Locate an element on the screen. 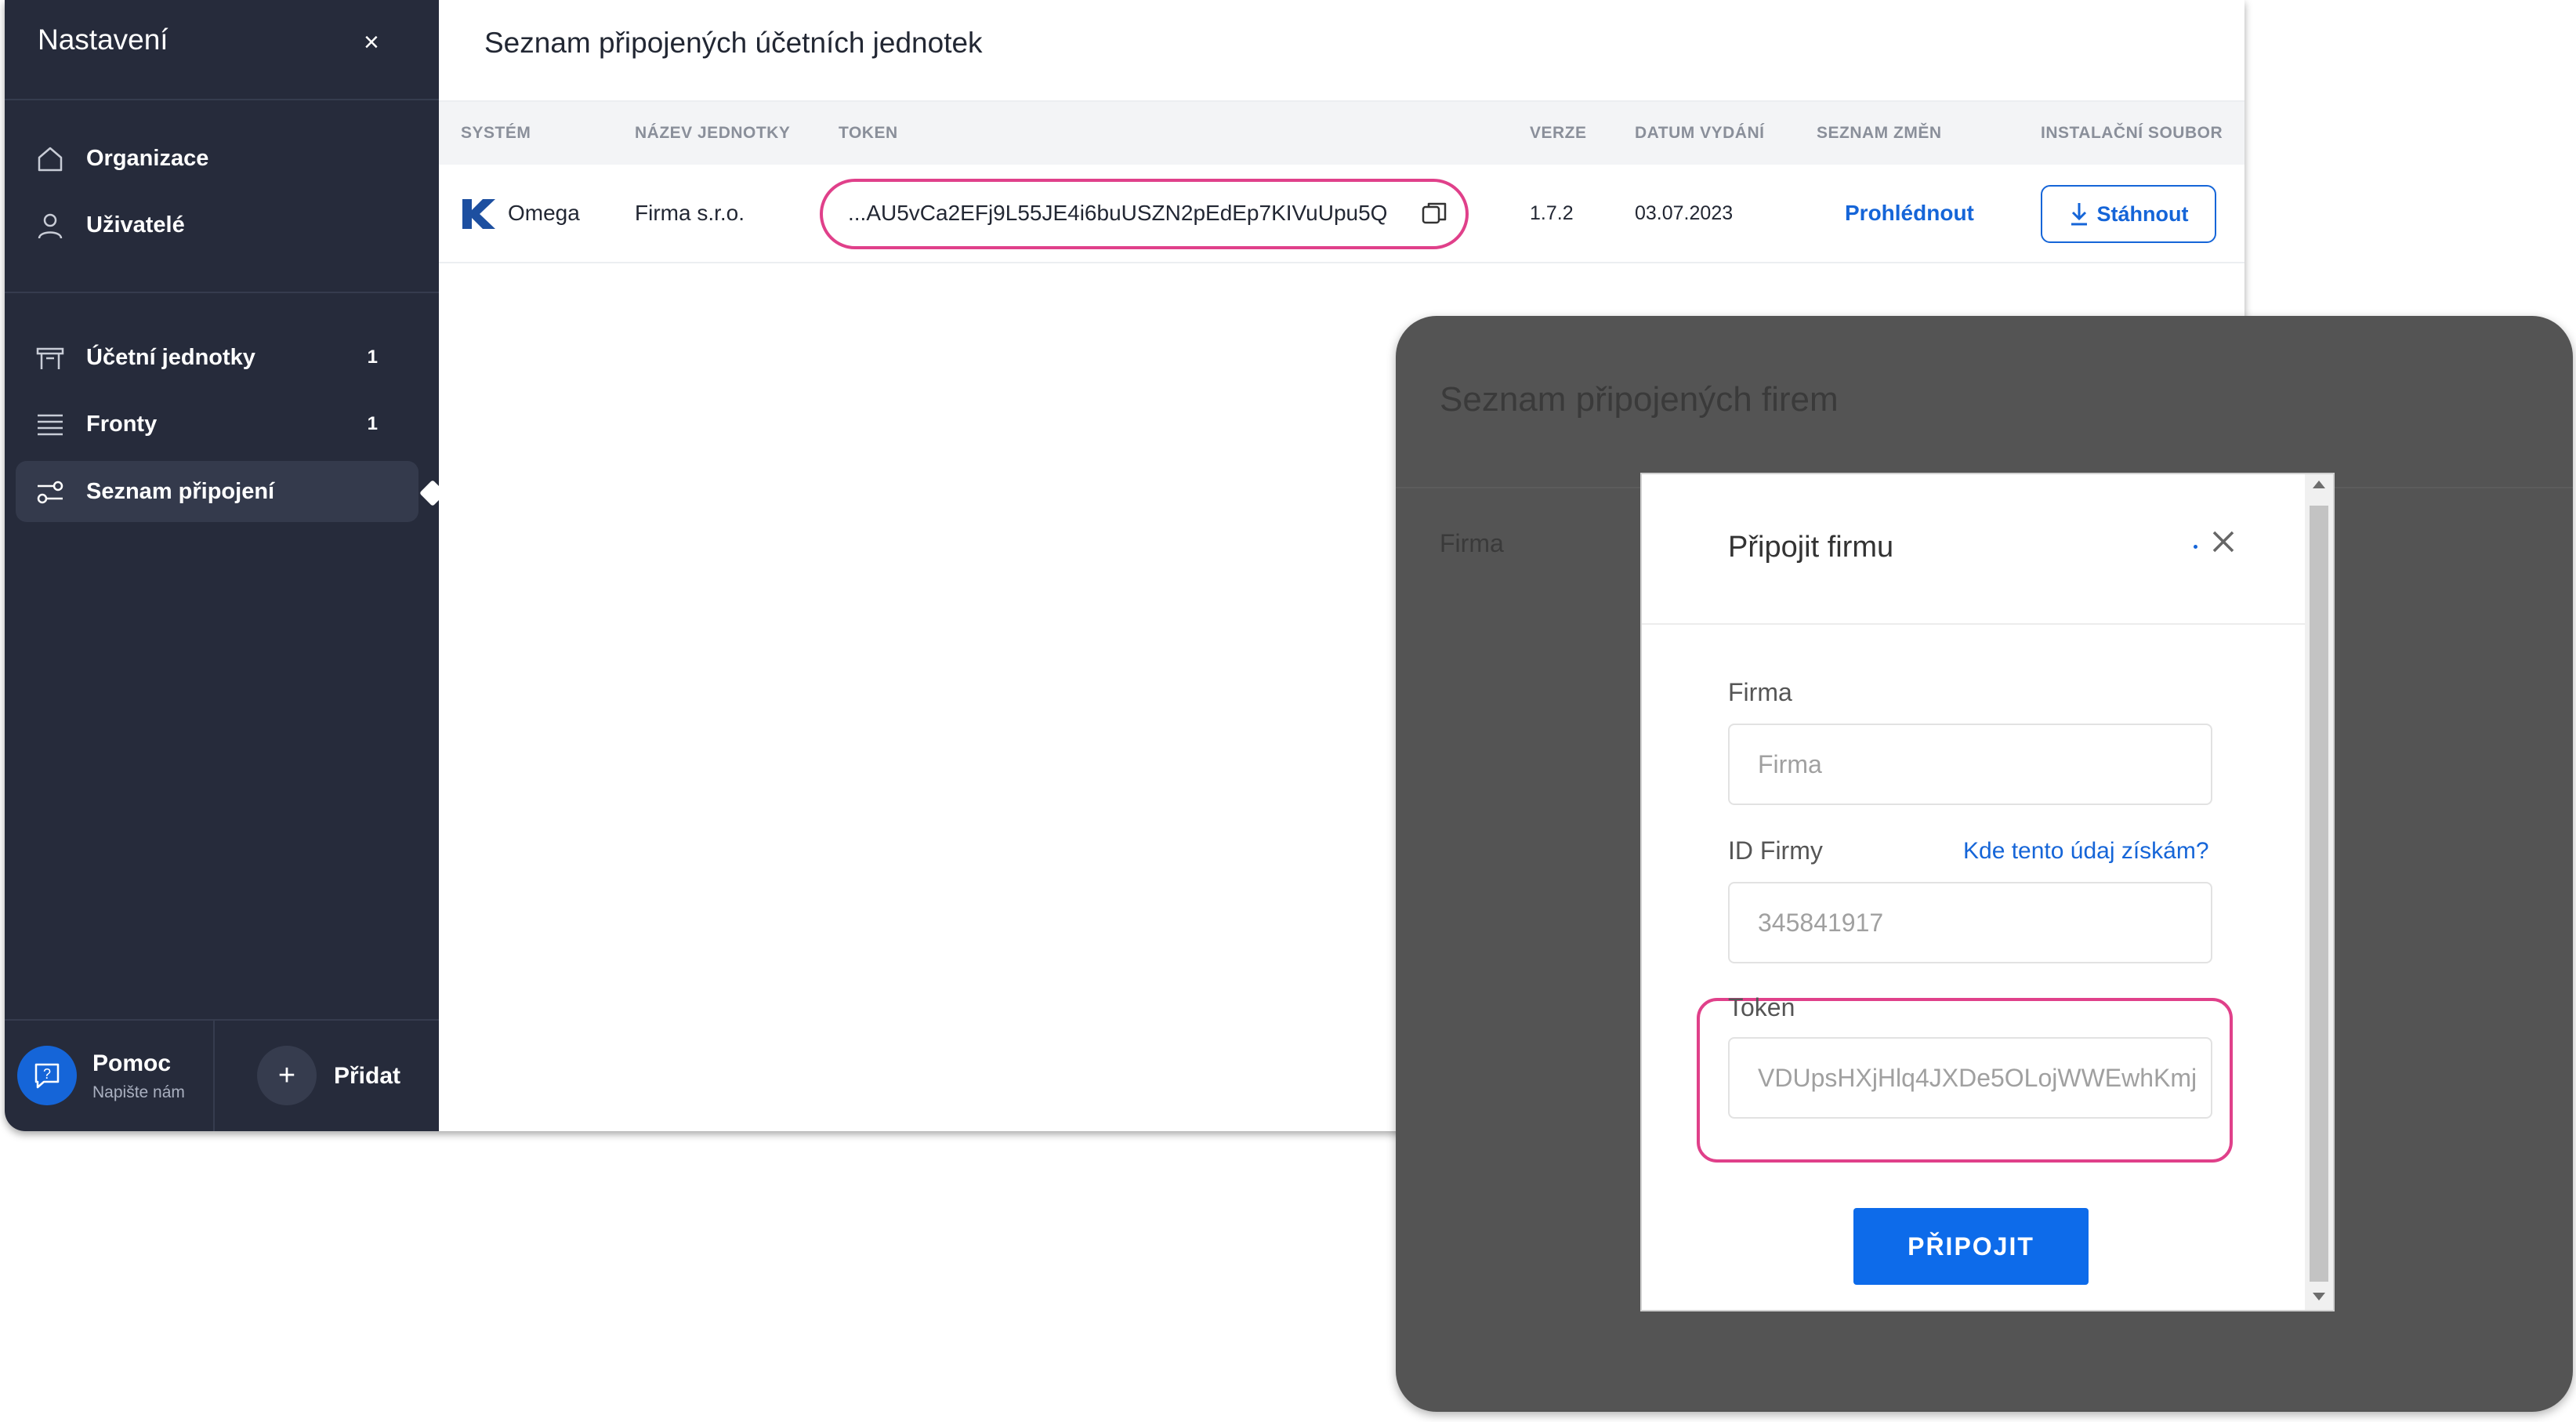 The width and height of the screenshot is (2576, 1422). id-firmy-input: 345841917 is located at coordinates (1970, 922).